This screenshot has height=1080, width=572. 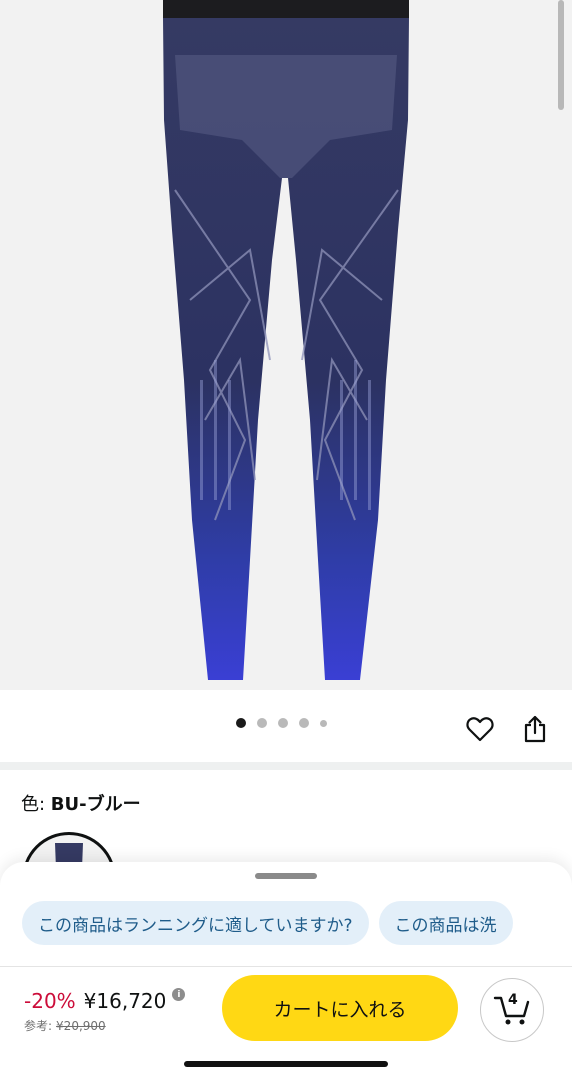 I want to click on info-icon: i, so click(x=179, y=994).